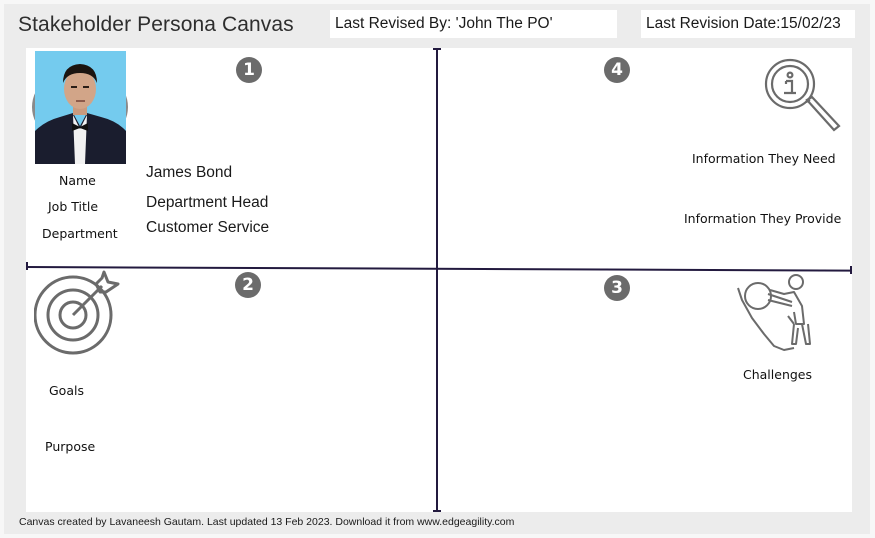 Image resolution: width=875 pixels, height=538 pixels. Describe the element at coordinates (851, 270) in the screenshot. I see `horizontal-axis-cap-right` at that location.